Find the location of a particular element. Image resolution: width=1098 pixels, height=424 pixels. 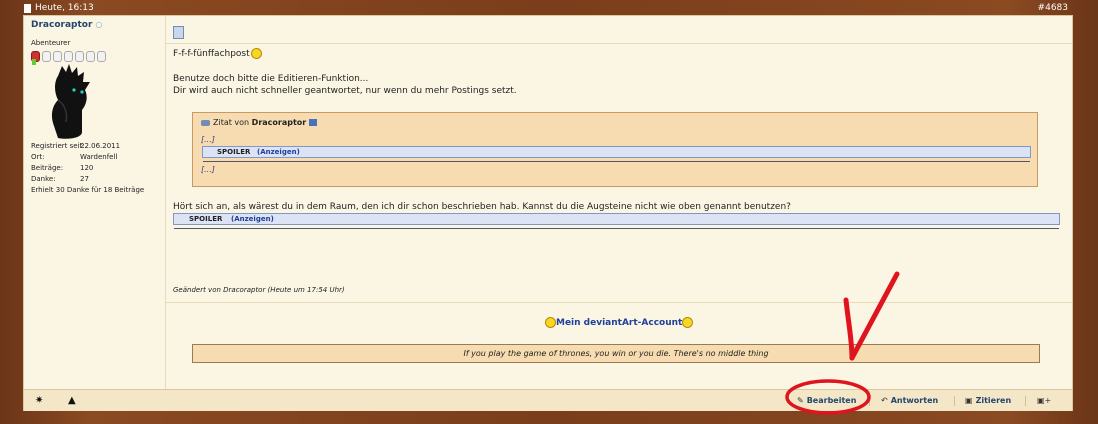

quote-button-label: Zitieren is located at coordinates (993, 400).